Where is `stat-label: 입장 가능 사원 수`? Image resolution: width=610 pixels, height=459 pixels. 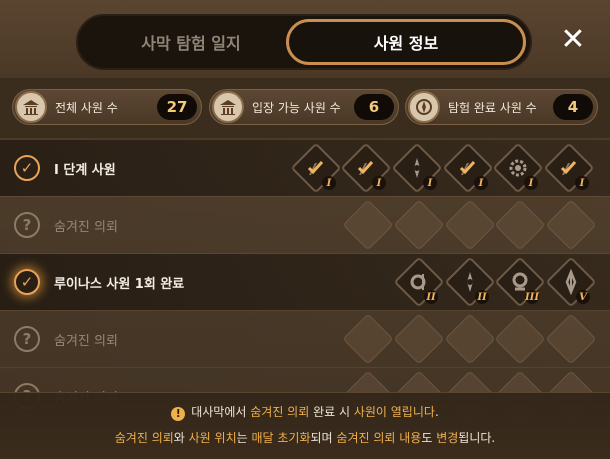 stat-label: 입장 가능 사원 수 is located at coordinates (296, 107).